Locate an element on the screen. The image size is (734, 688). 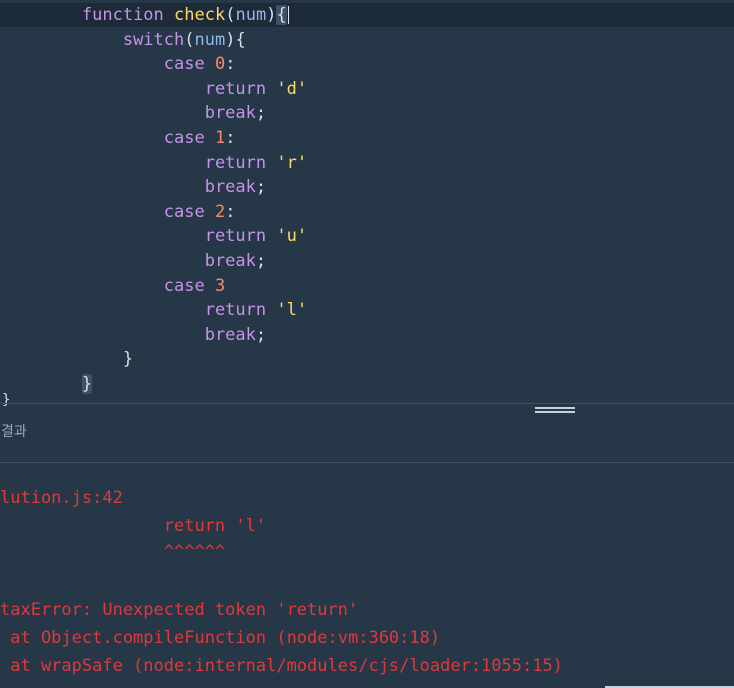
code-line: return 'r' is located at coordinates (367, 163).